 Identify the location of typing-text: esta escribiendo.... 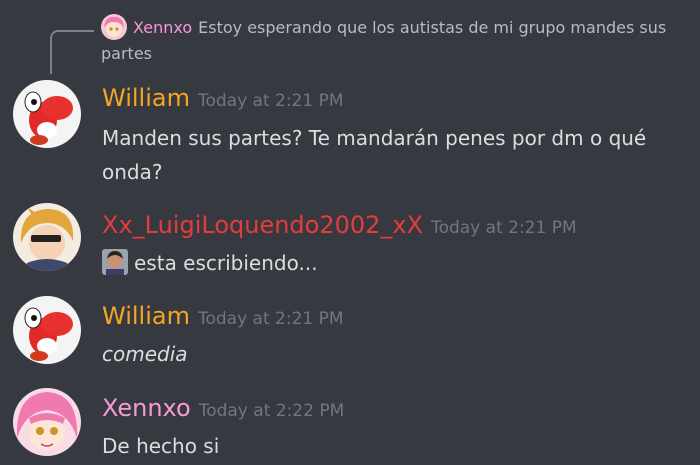
(226, 263).